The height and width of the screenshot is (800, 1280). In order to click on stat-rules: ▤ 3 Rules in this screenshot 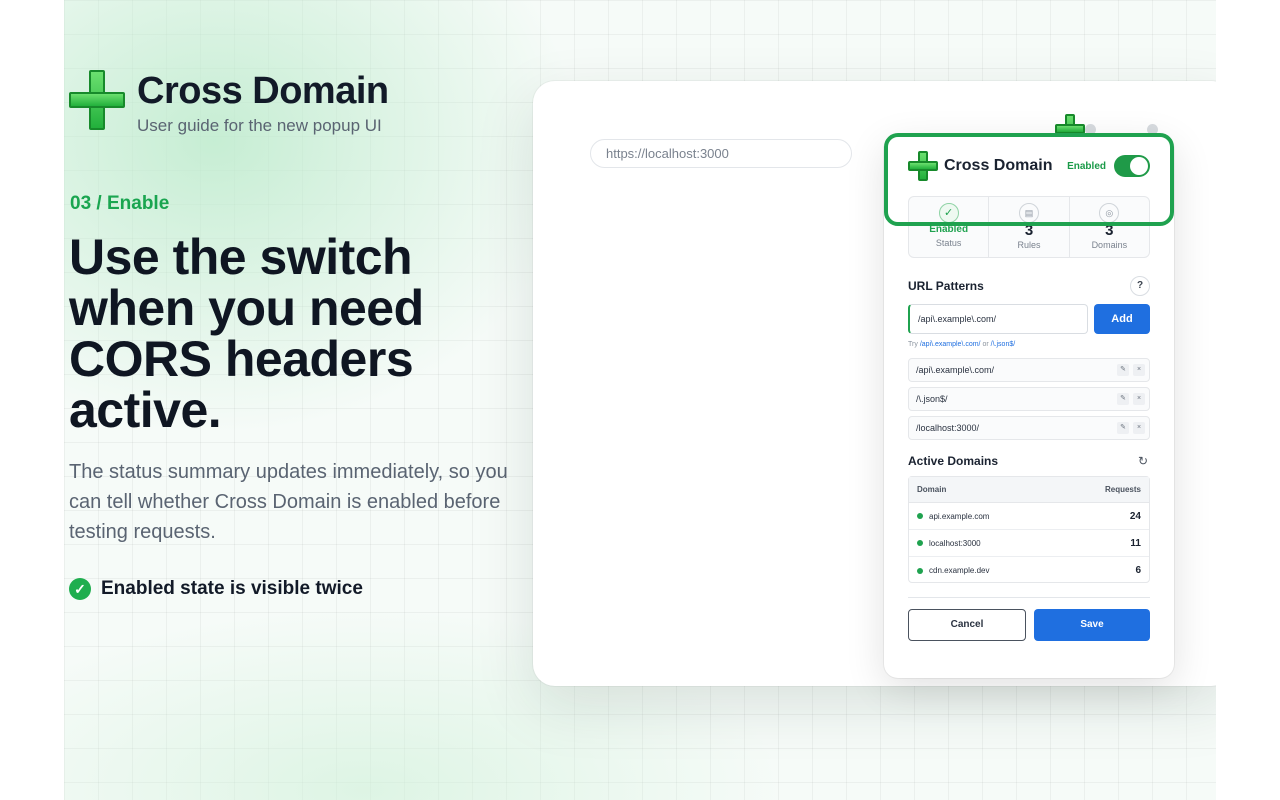, I will do `click(1029, 227)`.